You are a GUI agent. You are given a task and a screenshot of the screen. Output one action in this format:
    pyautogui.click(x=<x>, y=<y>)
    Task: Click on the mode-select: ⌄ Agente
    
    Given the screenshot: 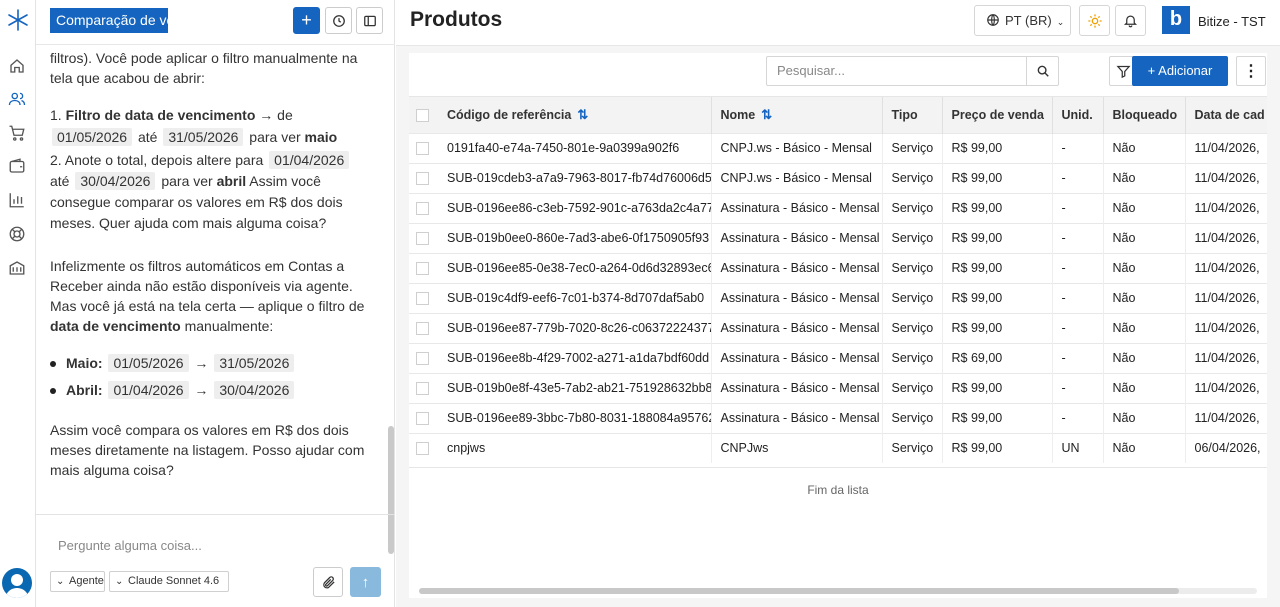 What is the action you would take?
    pyautogui.click(x=77, y=581)
    